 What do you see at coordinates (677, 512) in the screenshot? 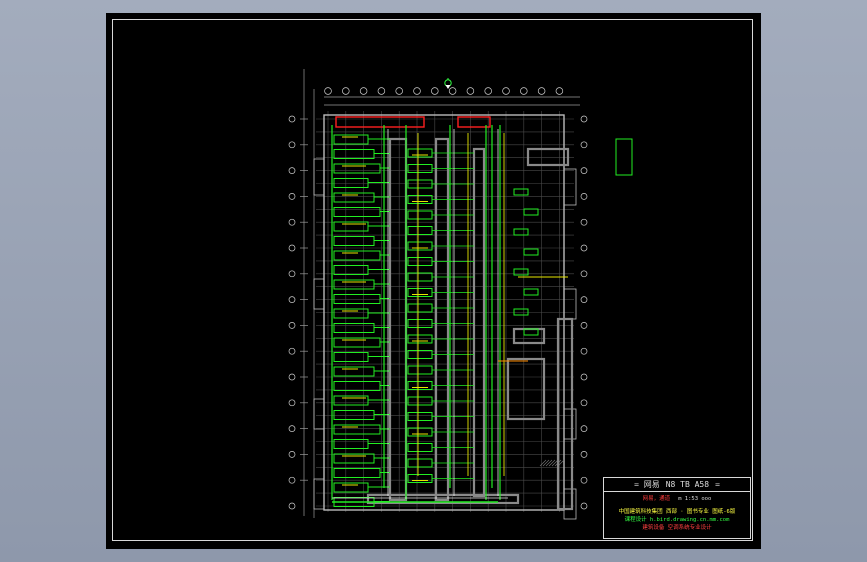
I see `tb-project: 中国建筑科技集团 西部 · 图书专业 图纸-6版` at bounding box center [677, 512].